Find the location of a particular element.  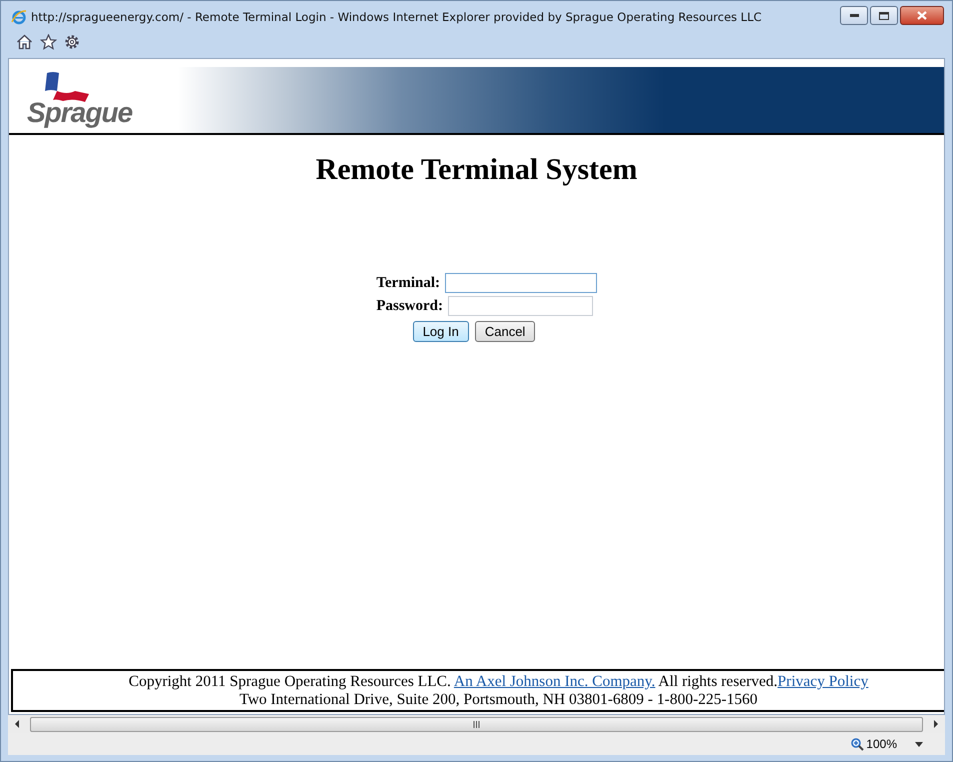

zoom-icon is located at coordinates (857, 744).